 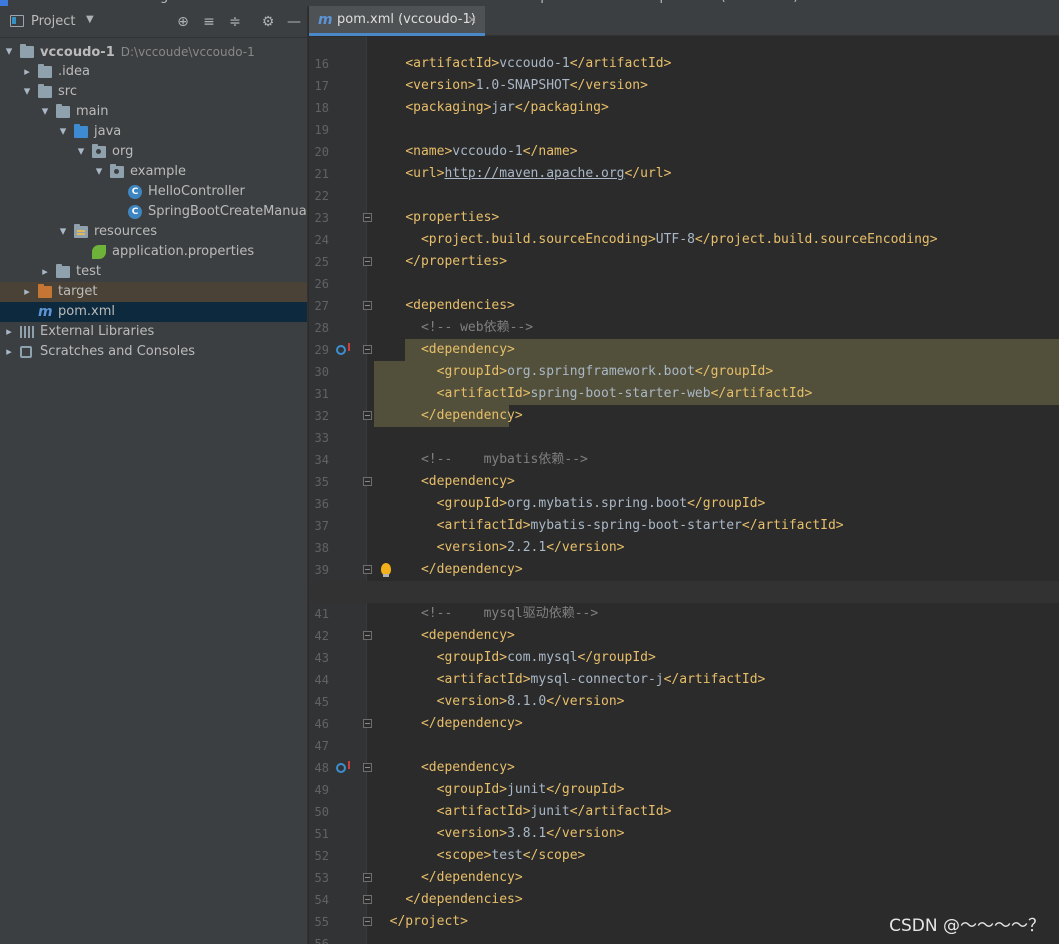 I want to click on tree-item-external-libraries: ▸ External Libraries, so click(x=153, y=332).